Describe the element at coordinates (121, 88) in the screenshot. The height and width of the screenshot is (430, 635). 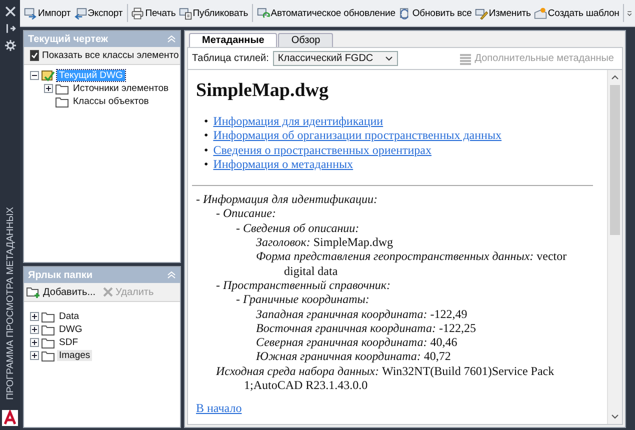
I see `tree-item: Источники элементов` at that location.